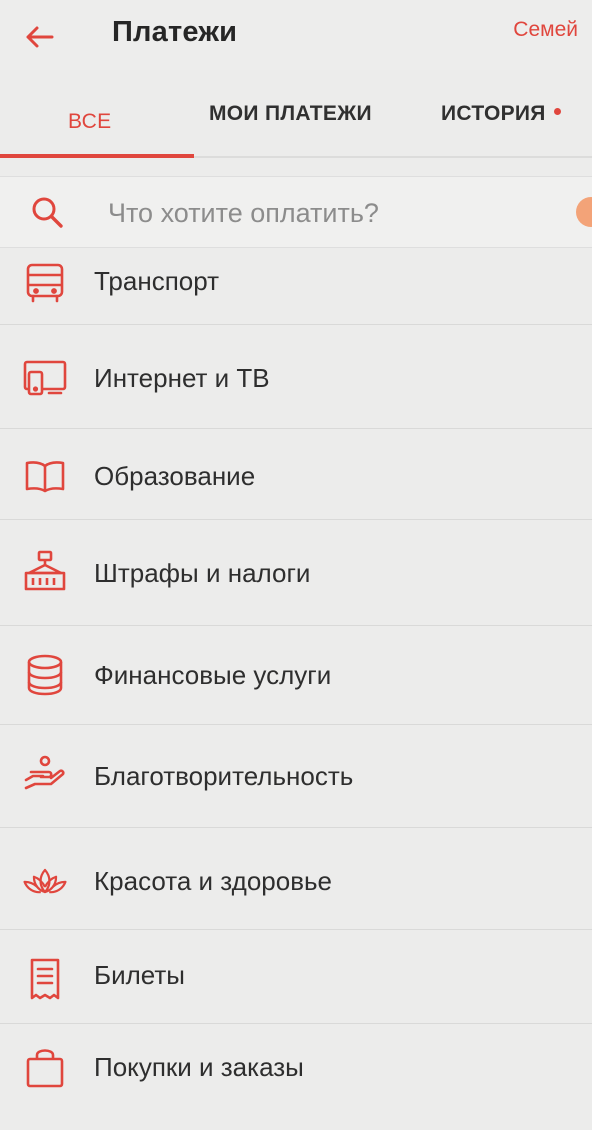 This screenshot has height=1130, width=592. What do you see at coordinates (328, 213) in the screenshot?
I see `search-input` at bounding box center [328, 213].